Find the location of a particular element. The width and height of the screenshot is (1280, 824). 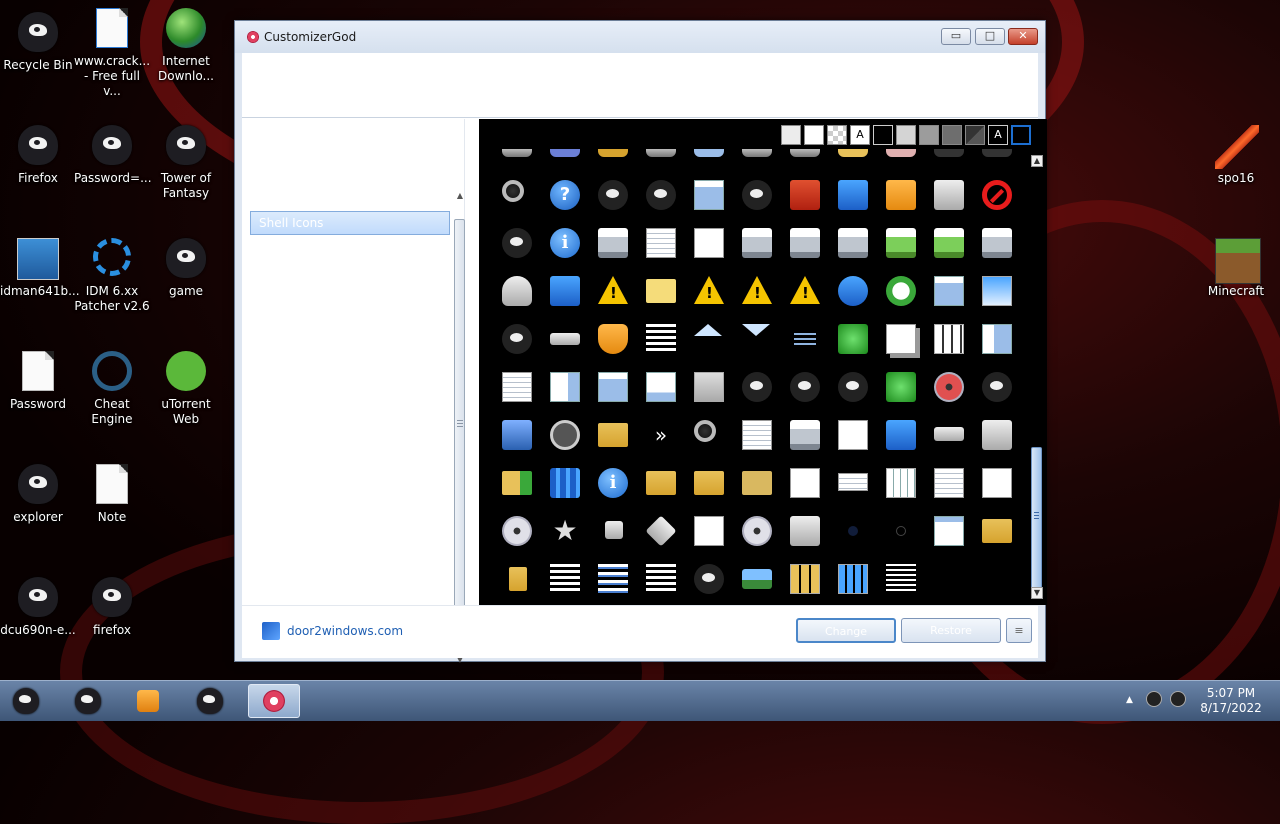

folder-tree-icon is located at coordinates (517, 579).